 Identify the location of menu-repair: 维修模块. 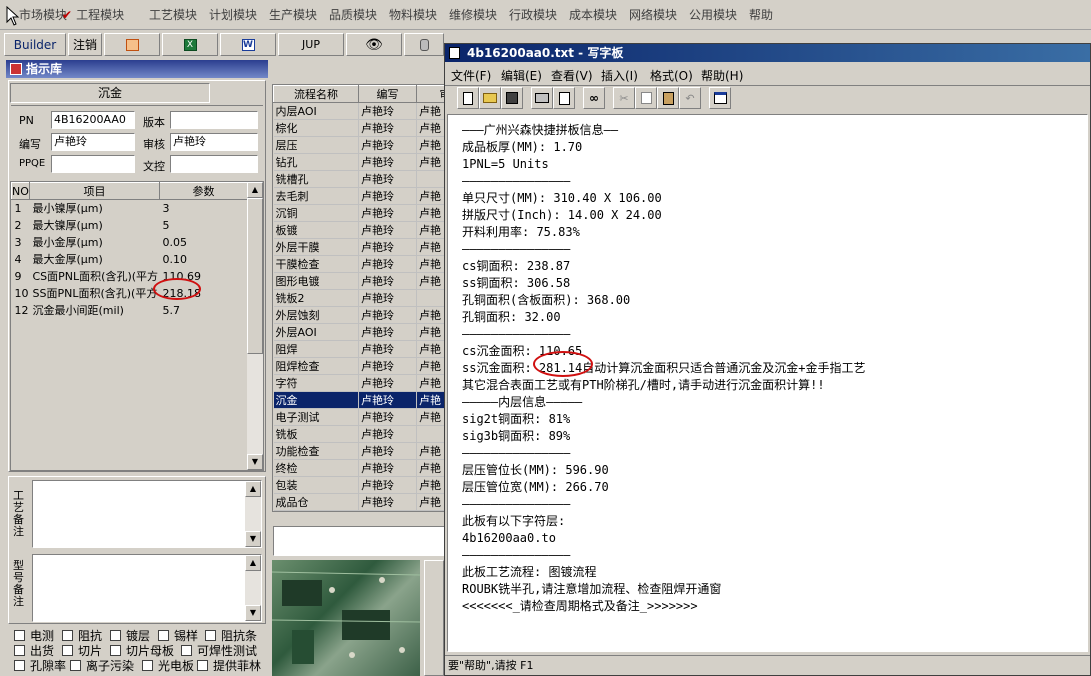
(473, 14).